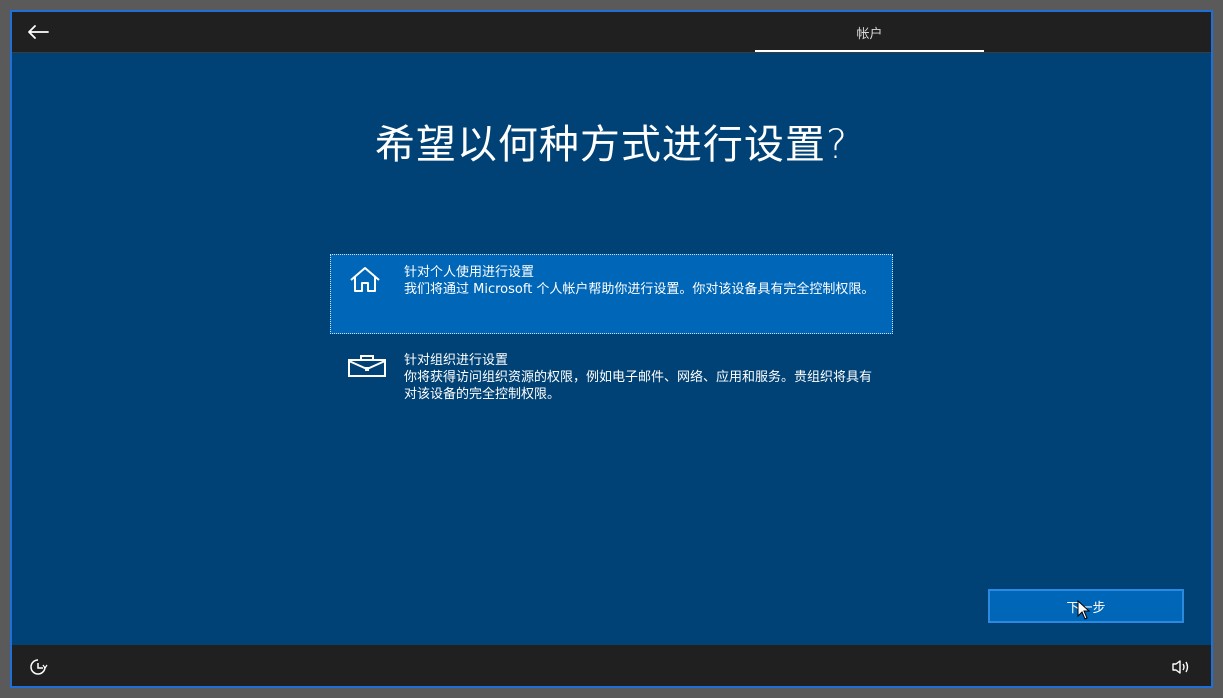  What do you see at coordinates (456, 360) in the screenshot?
I see `option-organization-title: 针对组织进行设置` at bounding box center [456, 360].